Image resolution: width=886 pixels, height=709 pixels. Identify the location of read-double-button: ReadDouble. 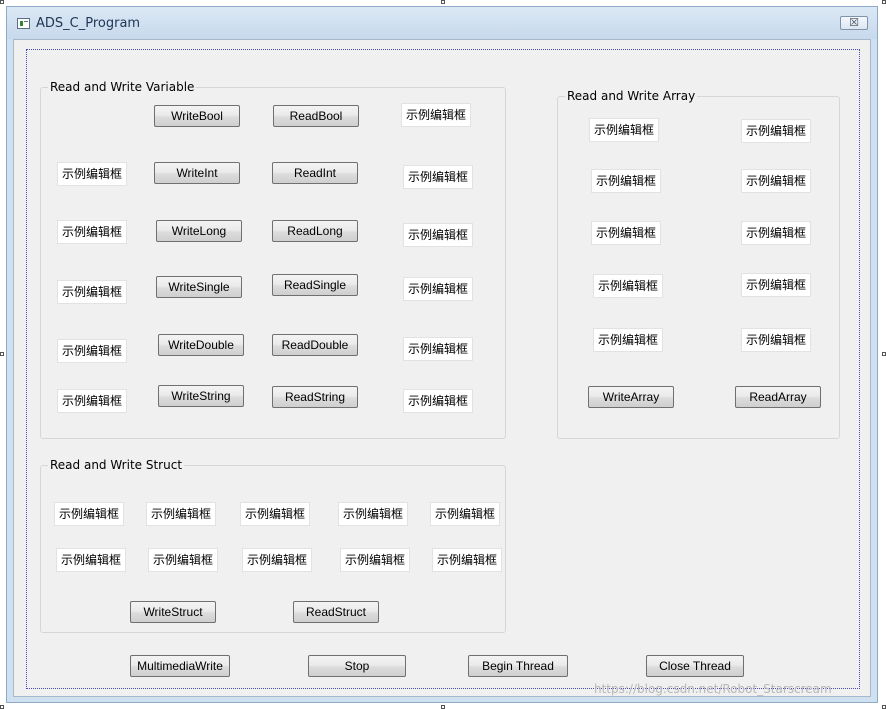
(315, 345).